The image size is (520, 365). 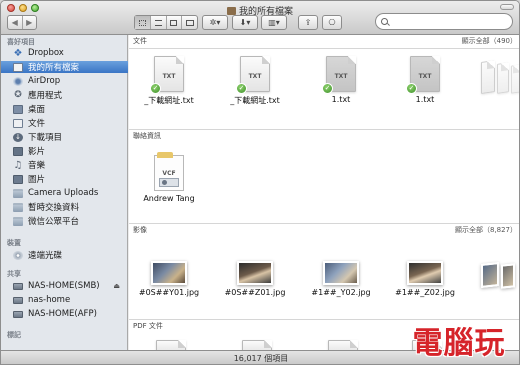 I want to click on file-ext-label: VCF, so click(x=169, y=173).